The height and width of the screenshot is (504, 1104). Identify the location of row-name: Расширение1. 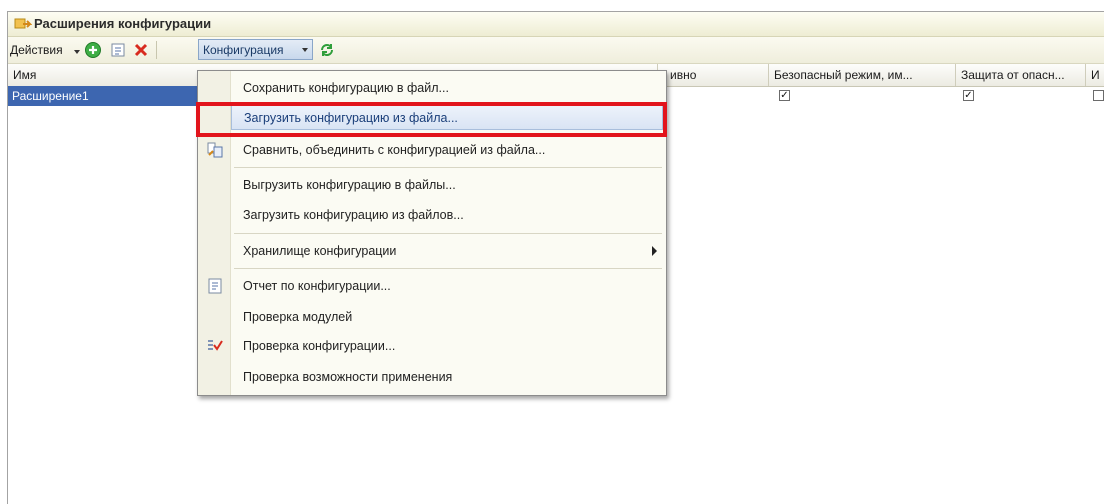
(50, 96).